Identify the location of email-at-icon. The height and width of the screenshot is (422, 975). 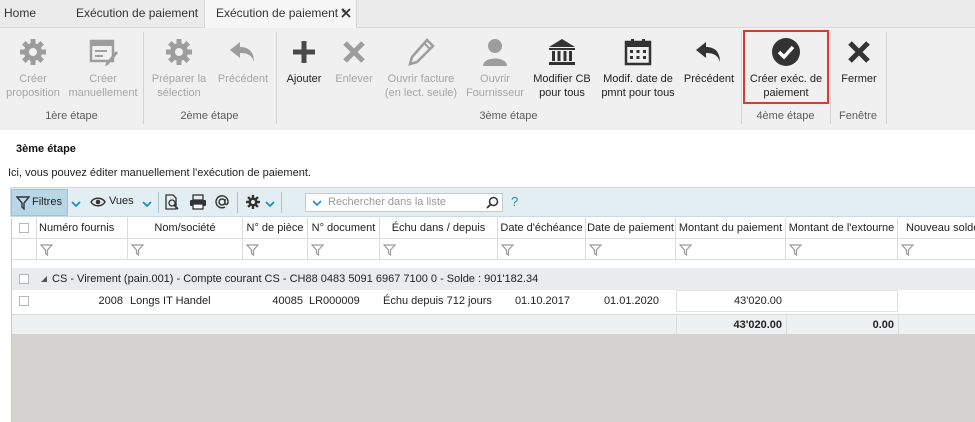
(222, 202).